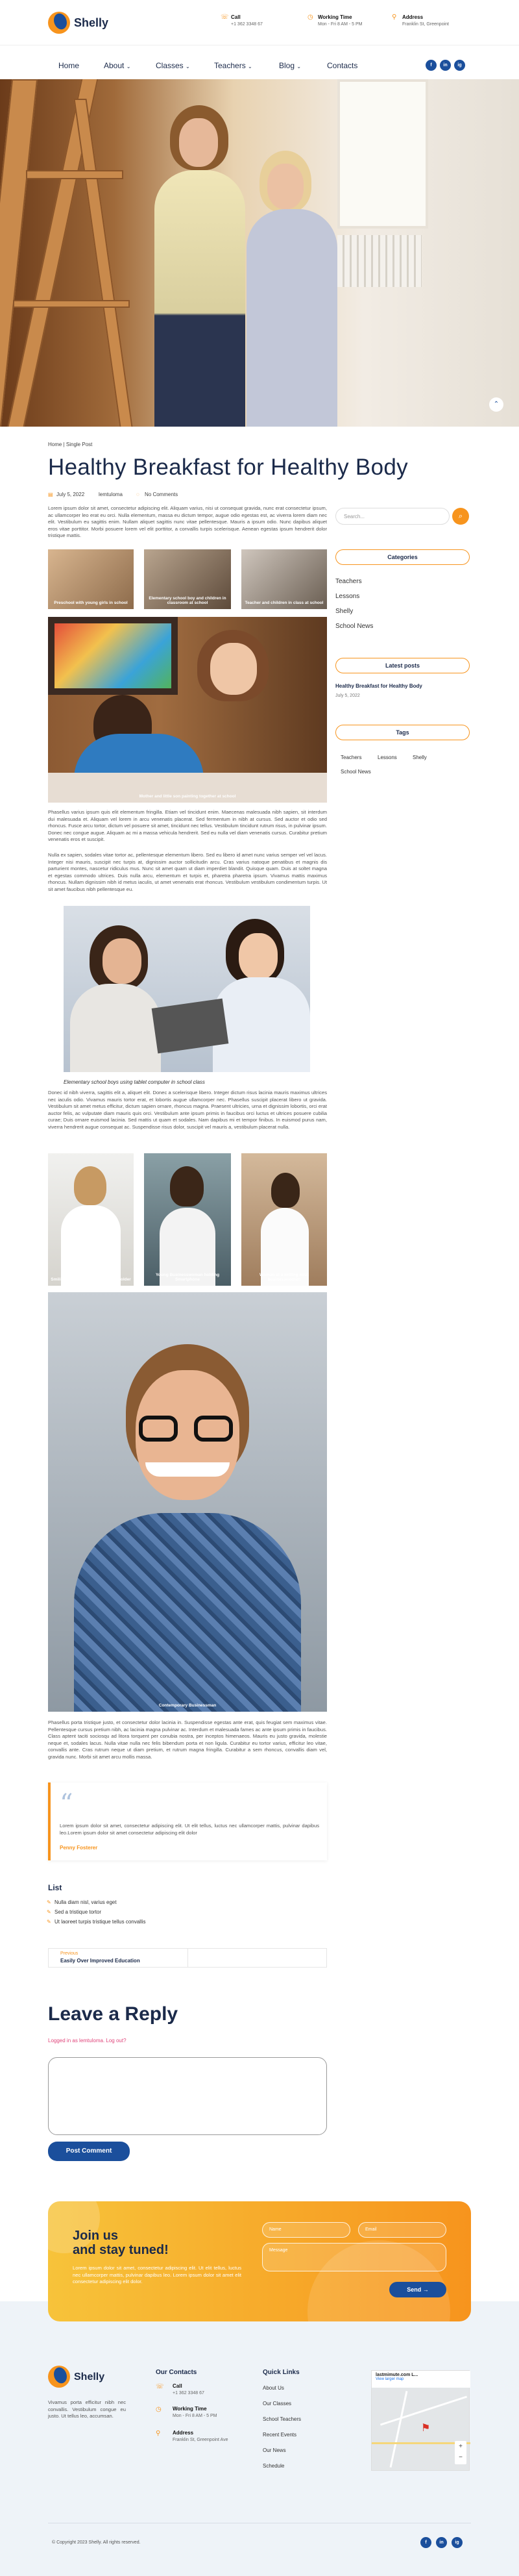  What do you see at coordinates (284, 579) in the screenshot?
I see `gallery-image: Teacher and children in class at school` at bounding box center [284, 579].